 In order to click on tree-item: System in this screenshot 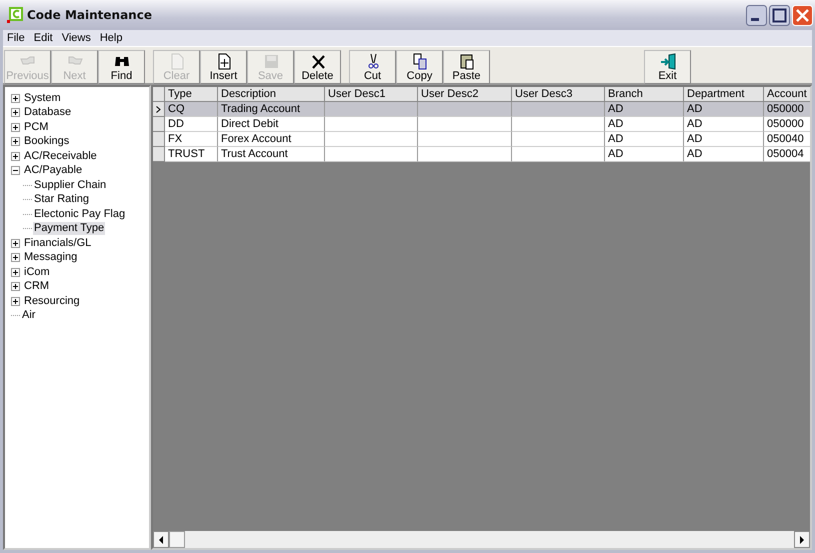, I will do `click(42, 98)`.